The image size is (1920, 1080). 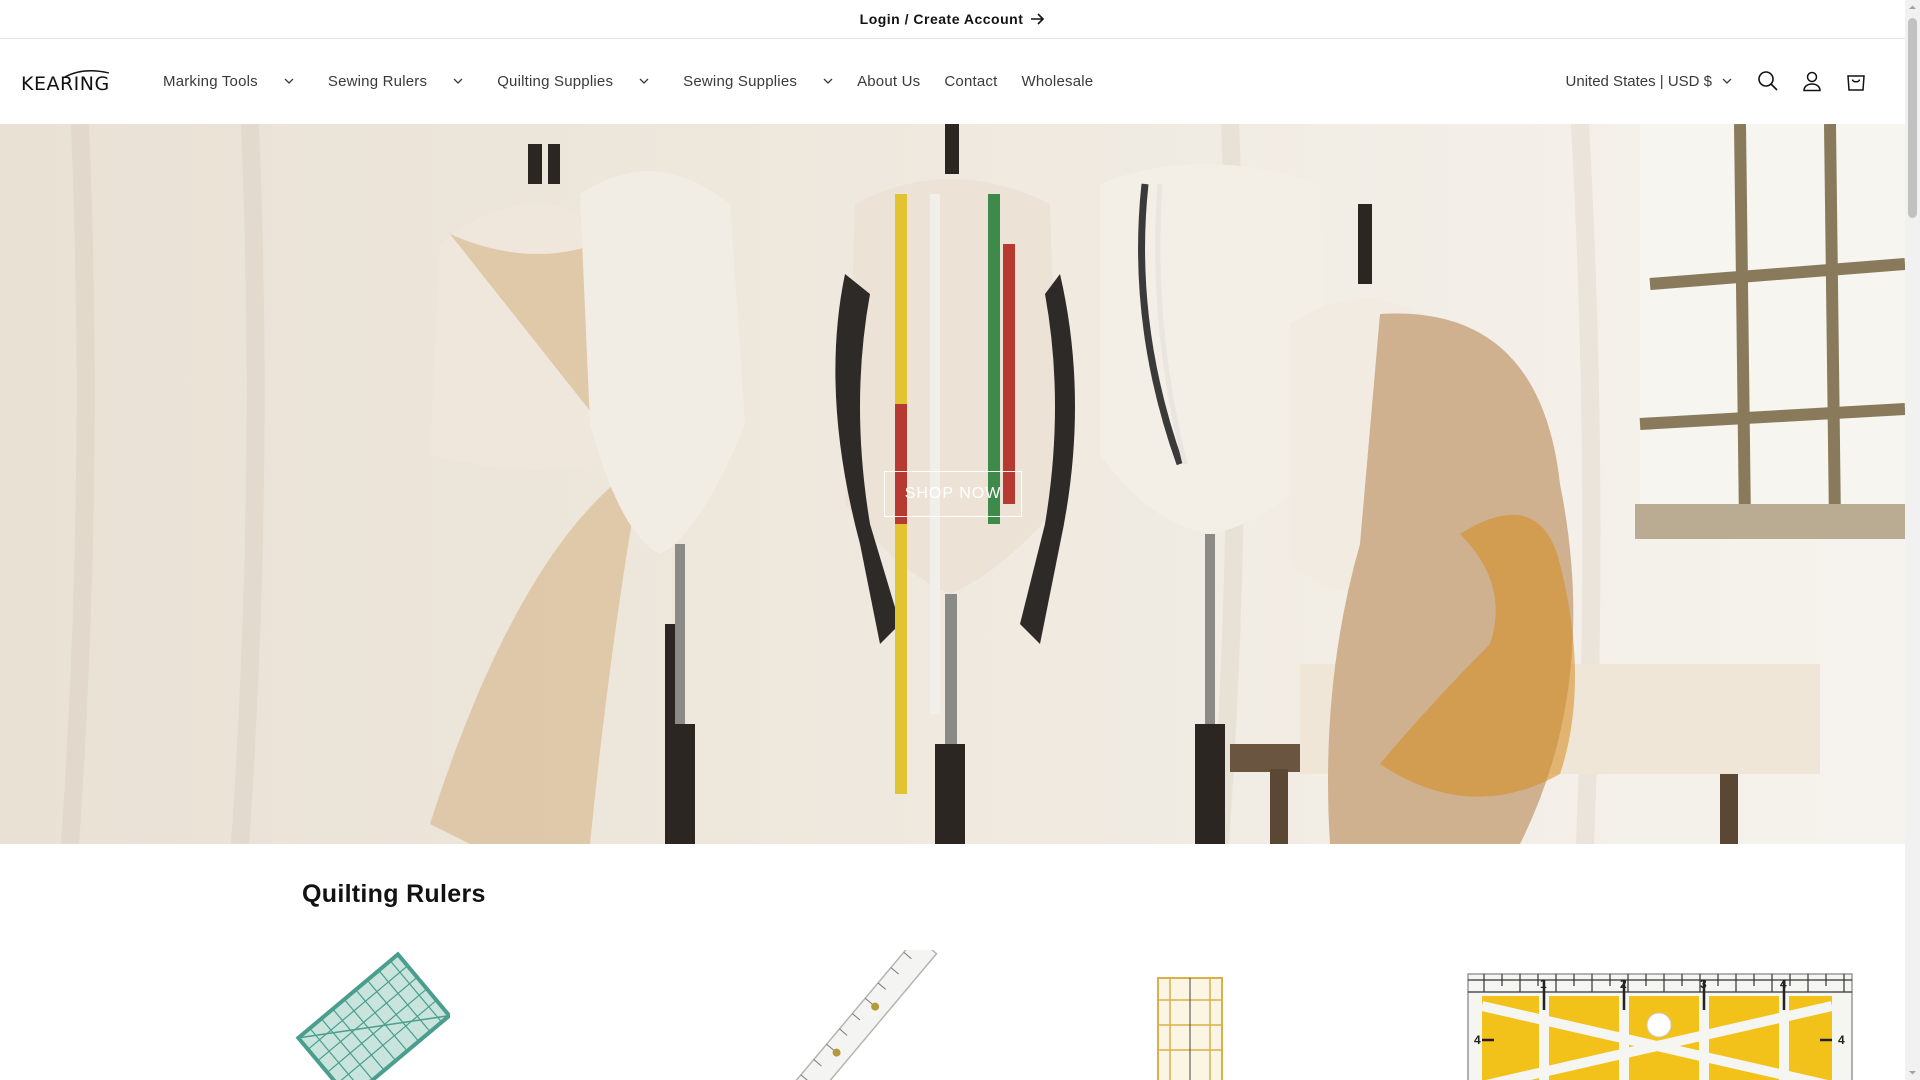 I want to click on login-create-account-link: Login / Create Account, so click(x=953, y=19).